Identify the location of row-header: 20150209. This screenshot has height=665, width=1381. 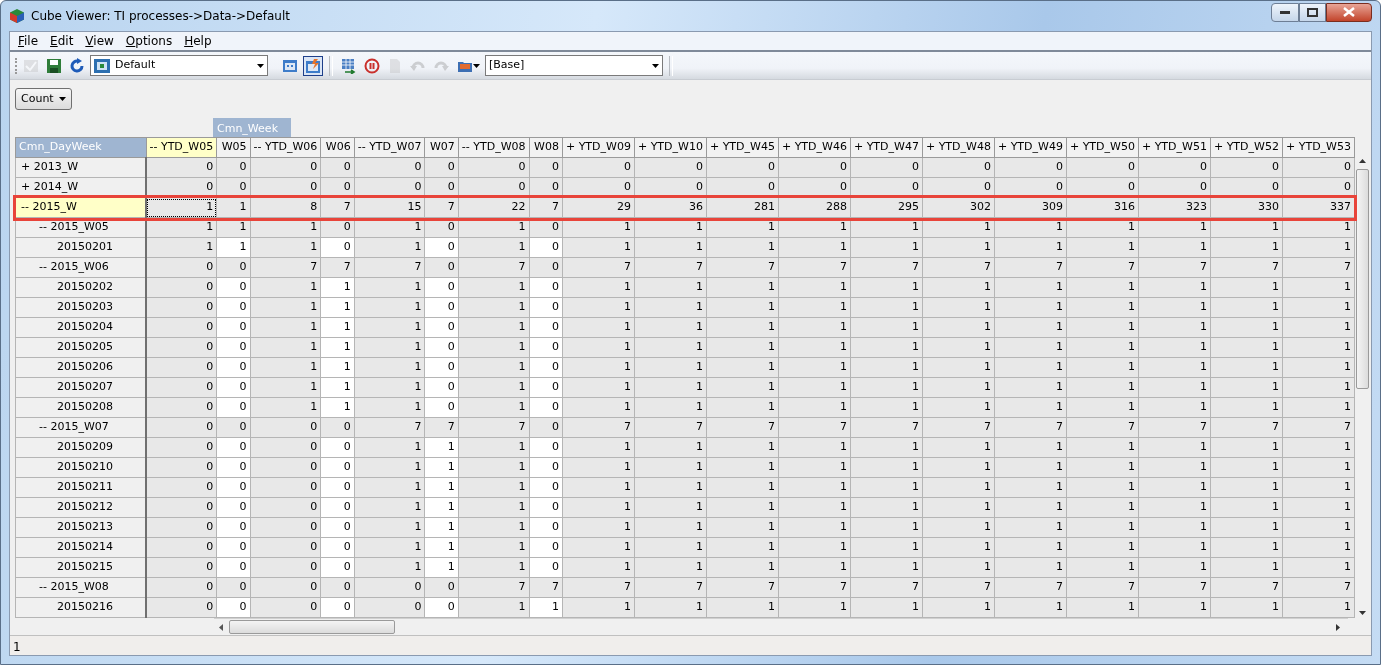
(80, 447).